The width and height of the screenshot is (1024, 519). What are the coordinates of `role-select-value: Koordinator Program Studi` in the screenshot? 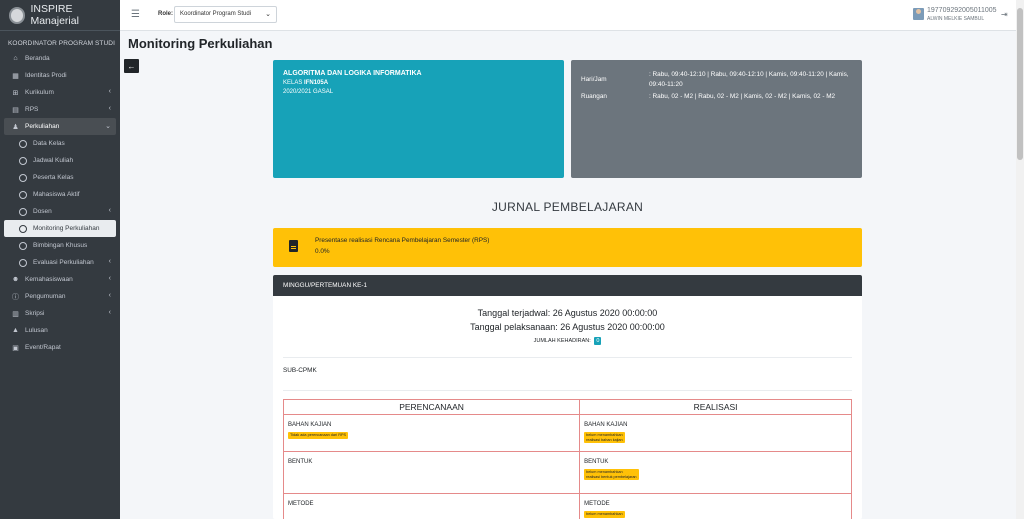 It's located at (216, 14).